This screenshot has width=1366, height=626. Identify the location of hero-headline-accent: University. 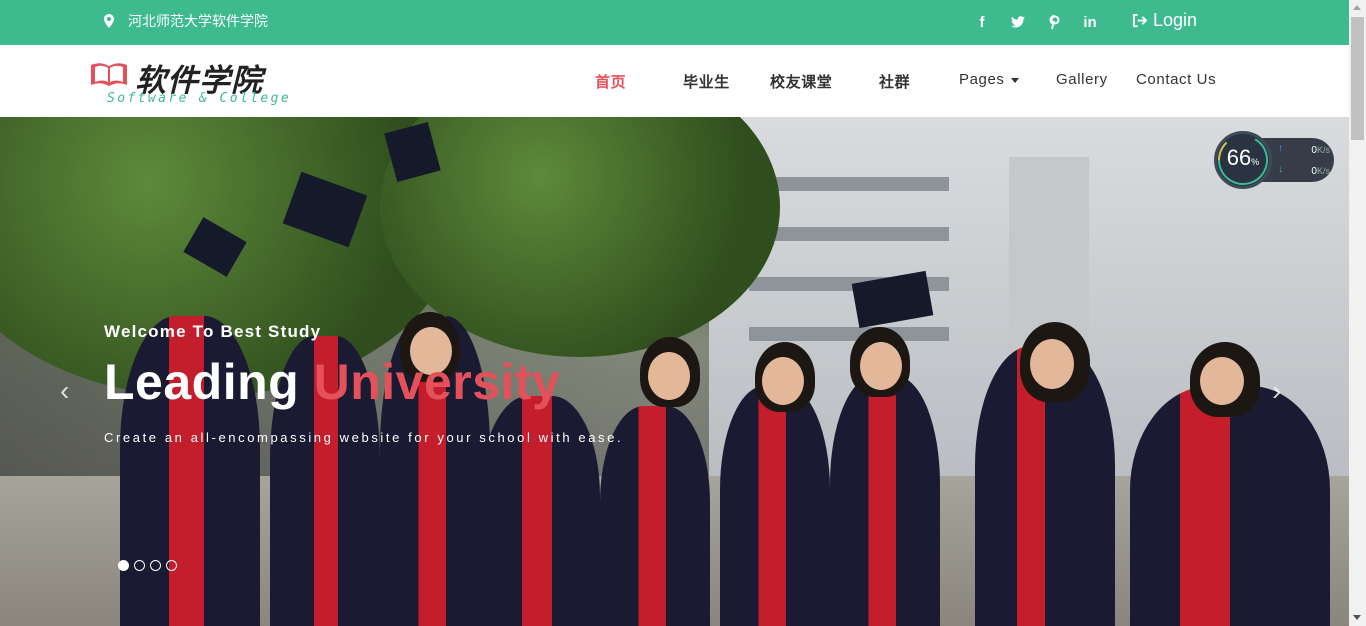
(437, 382).